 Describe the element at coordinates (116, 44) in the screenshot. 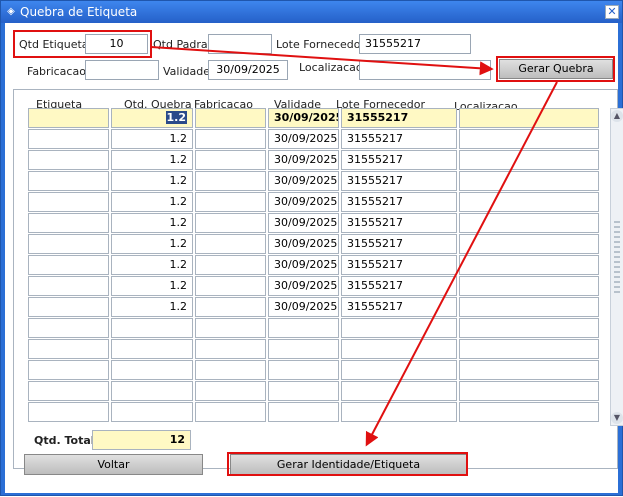

I see `qtd-etiquetas-field: 10` at that location.